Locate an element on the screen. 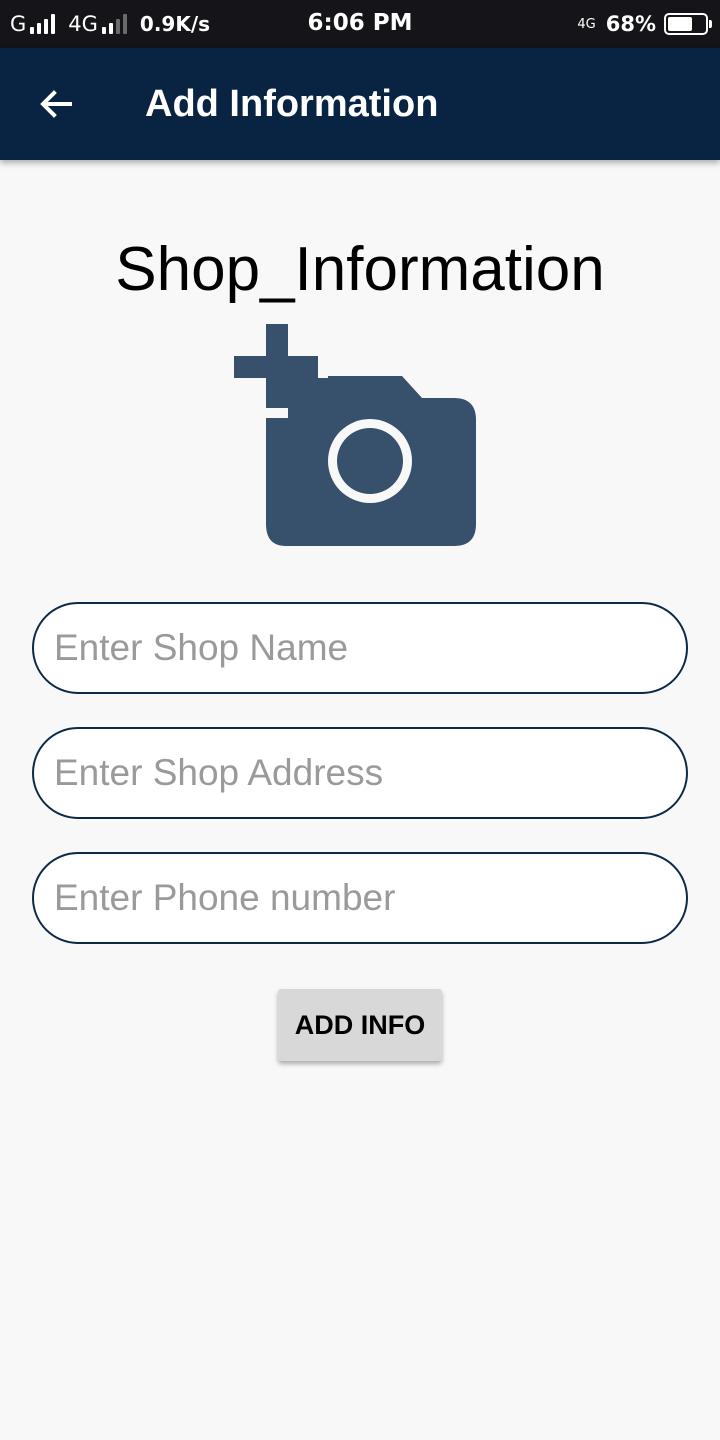 This screenshot has height=1440, width=720. section-heading: Shop_Information is located at coordinates (360, 269).